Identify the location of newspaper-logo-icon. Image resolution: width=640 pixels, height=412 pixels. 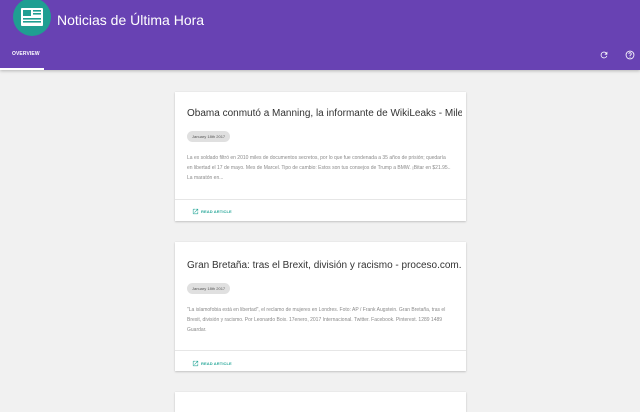
(32, 18).